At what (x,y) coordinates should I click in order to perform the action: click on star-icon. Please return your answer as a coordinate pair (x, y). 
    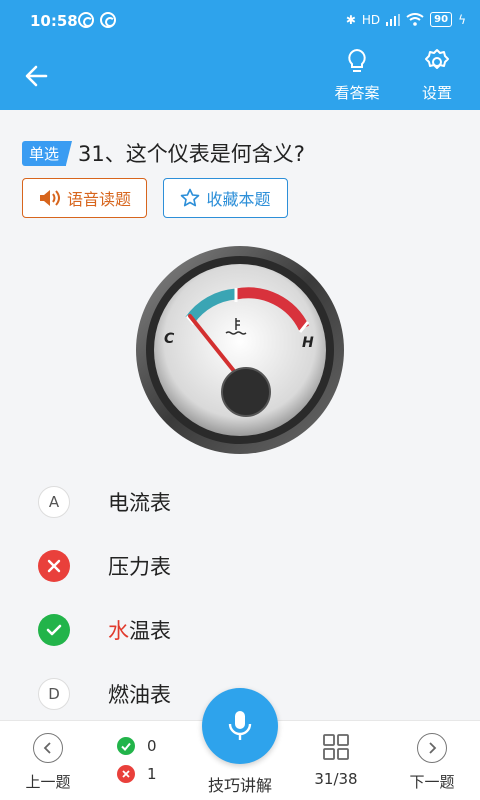
    Looking at the image, I should click on (190, 197).